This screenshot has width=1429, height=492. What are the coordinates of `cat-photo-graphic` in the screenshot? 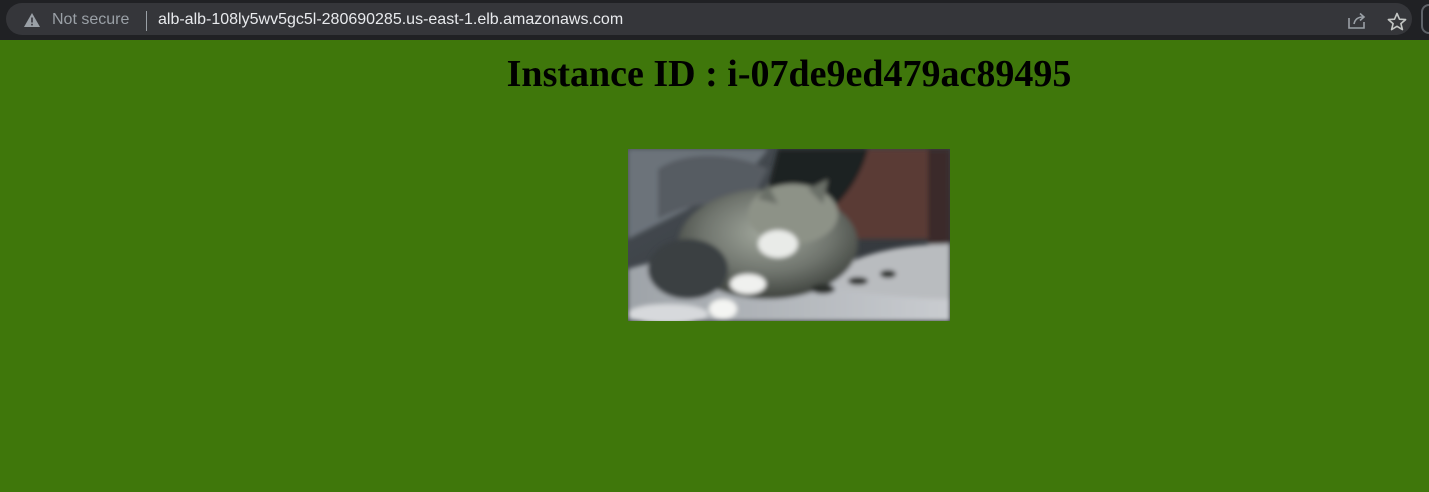 It's located at (789, 235).